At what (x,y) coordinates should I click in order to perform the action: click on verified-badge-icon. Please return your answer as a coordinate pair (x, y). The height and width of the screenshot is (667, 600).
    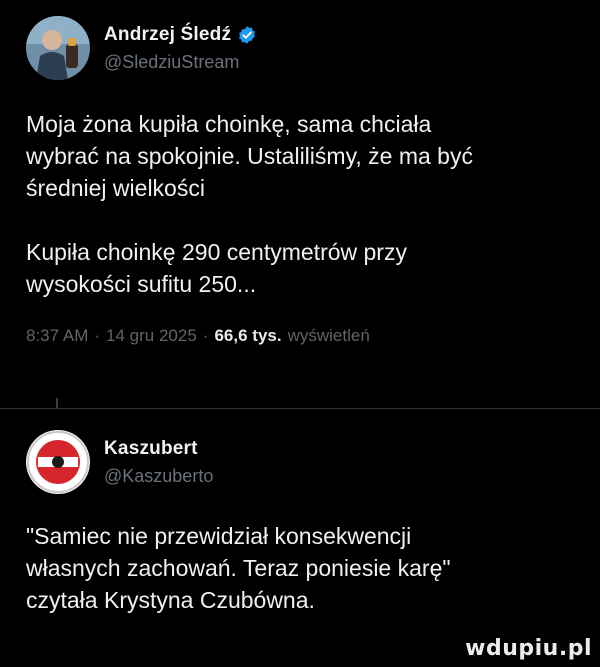
    Looking at the image, I should click on (247, 34).